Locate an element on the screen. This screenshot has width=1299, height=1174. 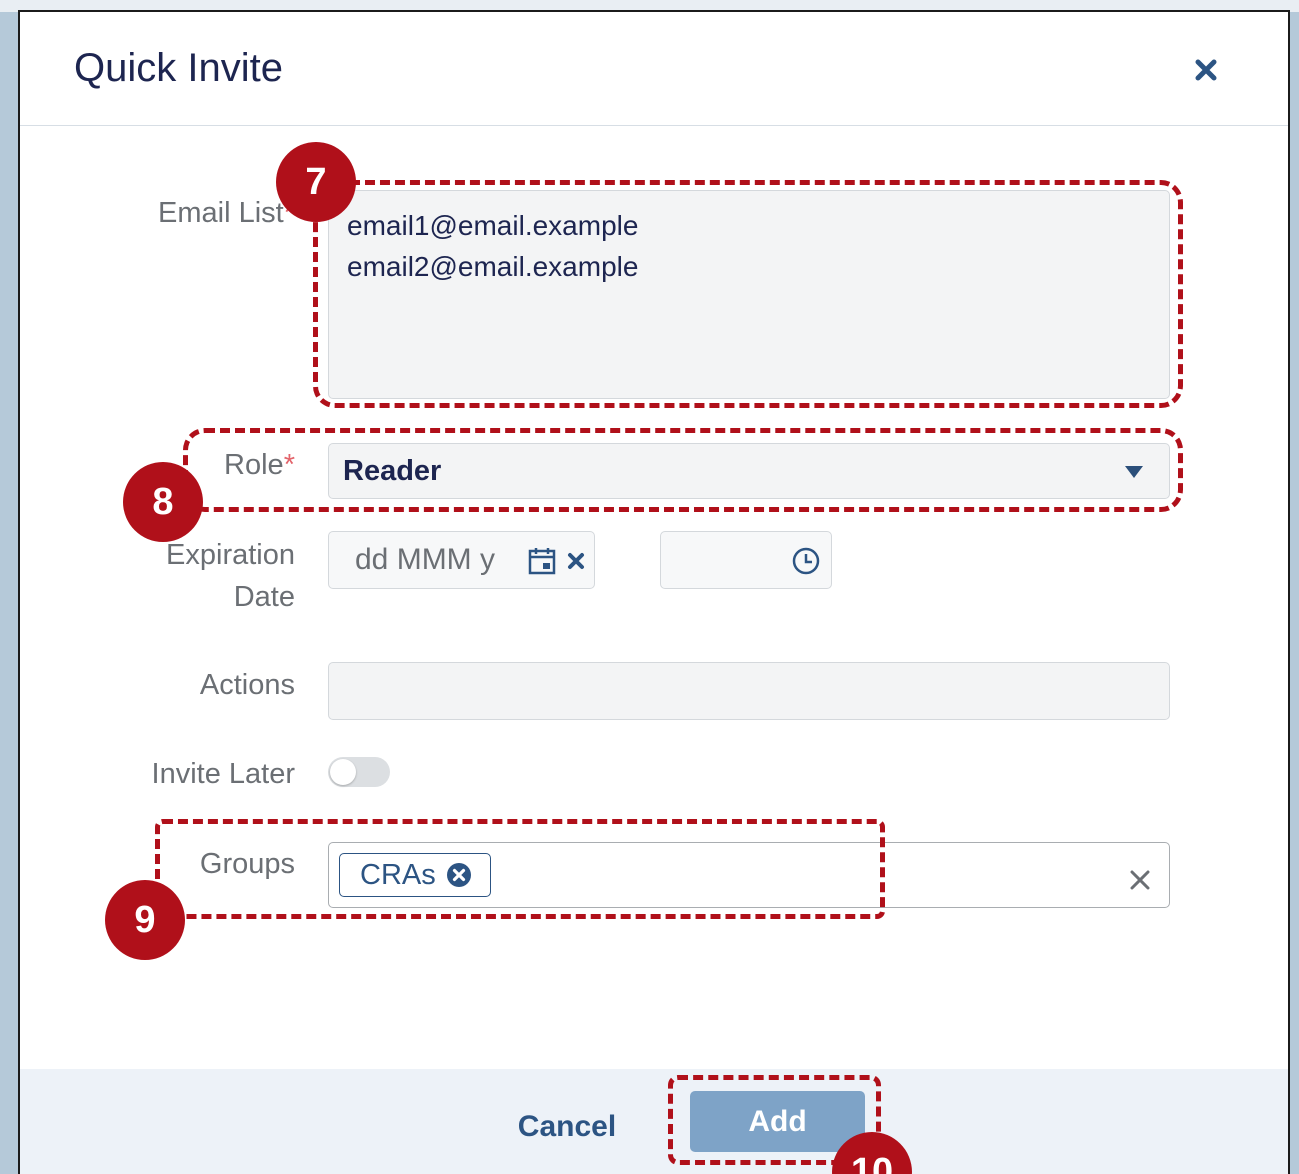
badge-7: 7 is located at coordinates (316, 182).